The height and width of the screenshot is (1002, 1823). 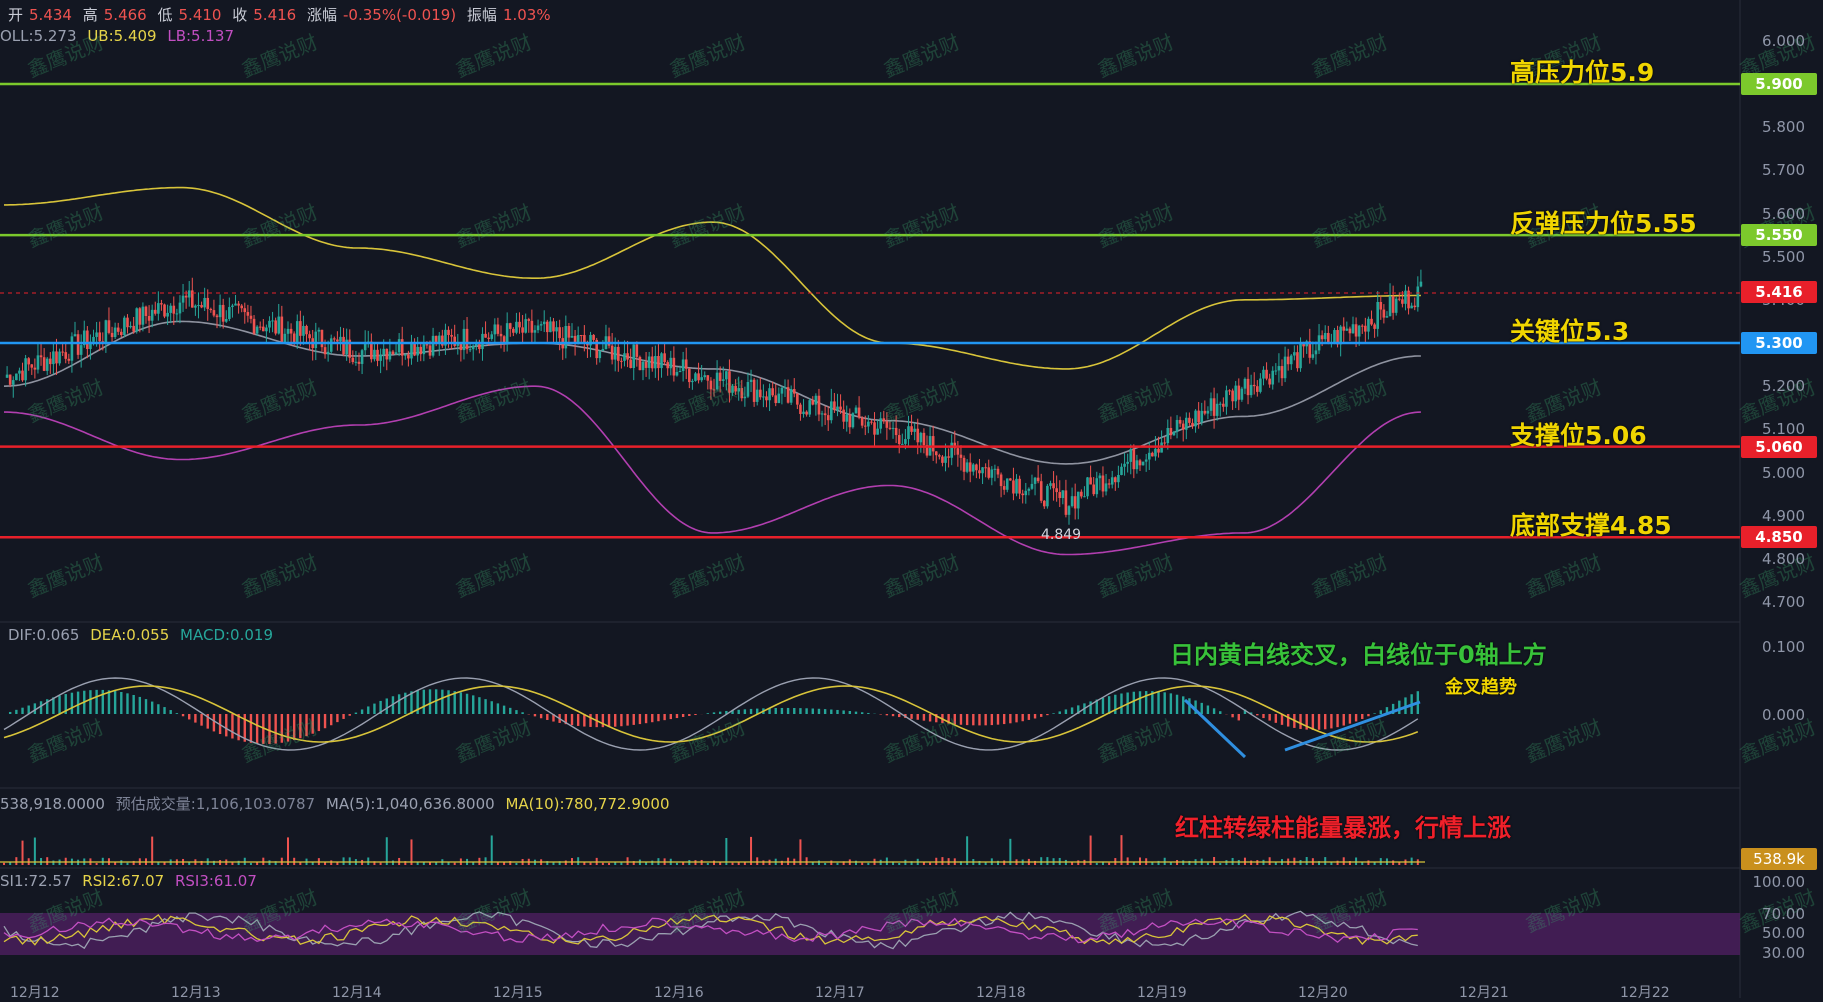 I want to click on level-price-tag: 5.300, so click(x=1779, y=343).